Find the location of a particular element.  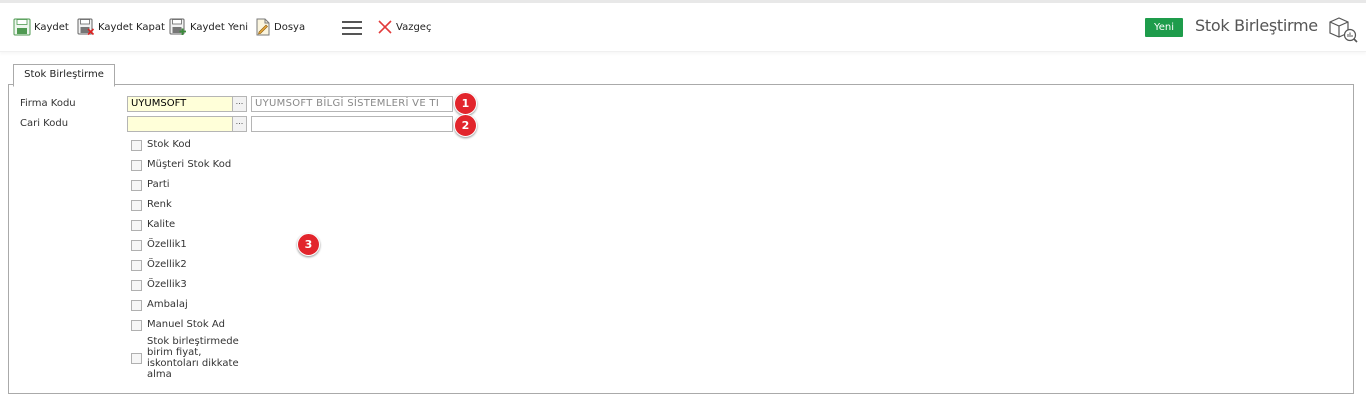

manuel-stok-ad-label: Manuel Stok Ad is located at coordinates (186, 324).